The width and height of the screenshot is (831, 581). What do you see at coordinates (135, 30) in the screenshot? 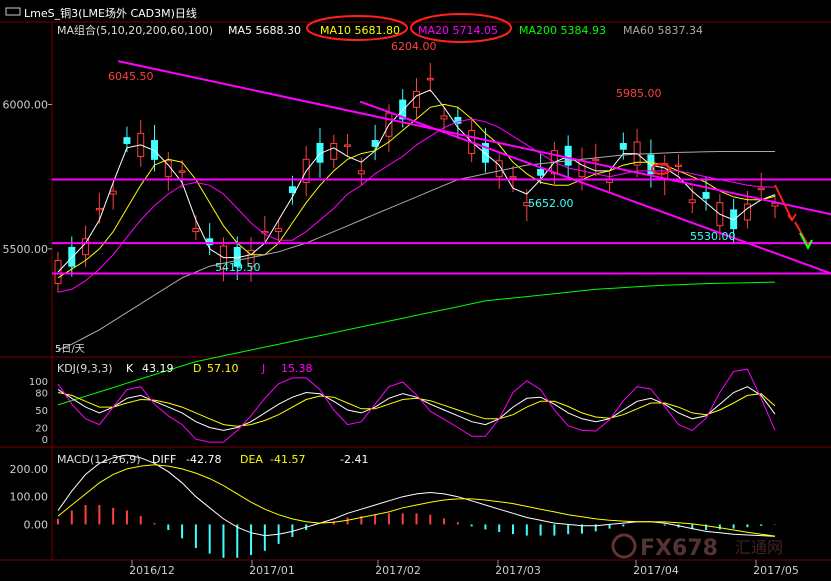
I see `ma-group-label: MA组合(5,10,20,200,60,100)` at bounding box center [135, 30].